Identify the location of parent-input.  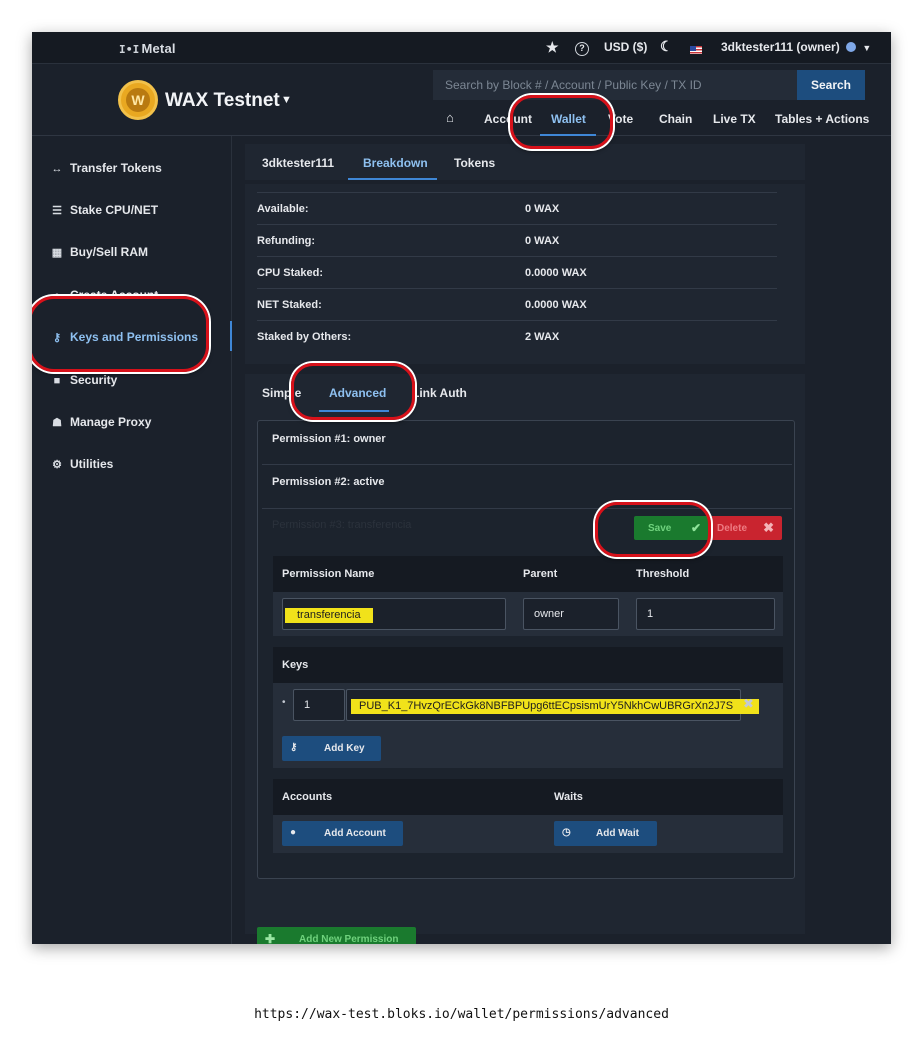
(571, 614).